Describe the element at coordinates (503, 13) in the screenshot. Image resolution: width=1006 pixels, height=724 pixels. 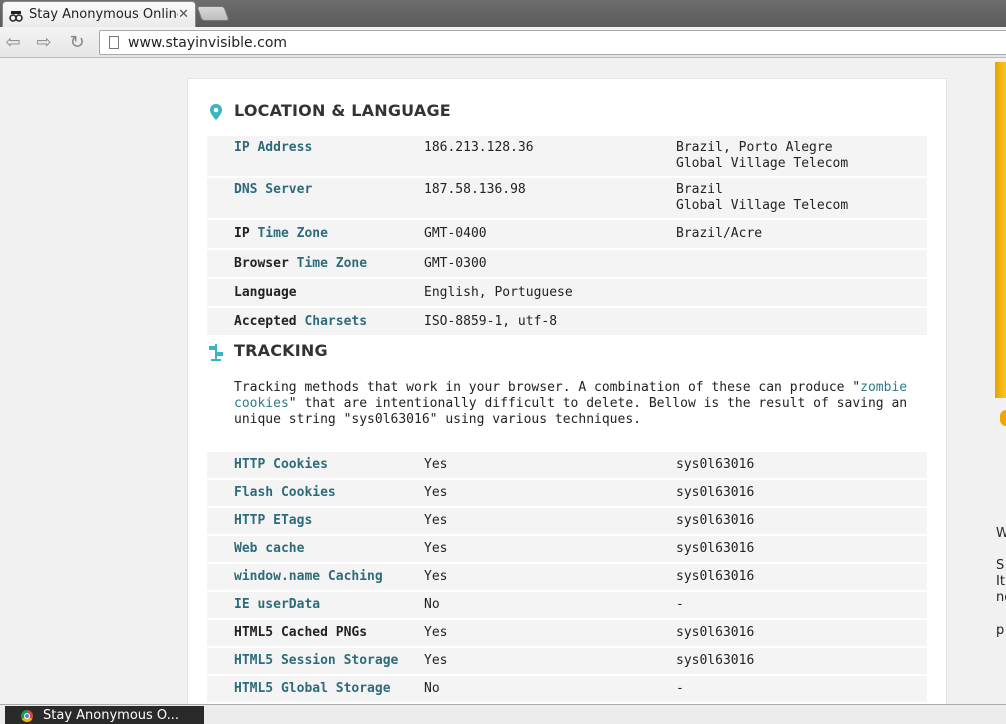
I see `tab-strip: Stay Anonymous Online ✕` at that location.